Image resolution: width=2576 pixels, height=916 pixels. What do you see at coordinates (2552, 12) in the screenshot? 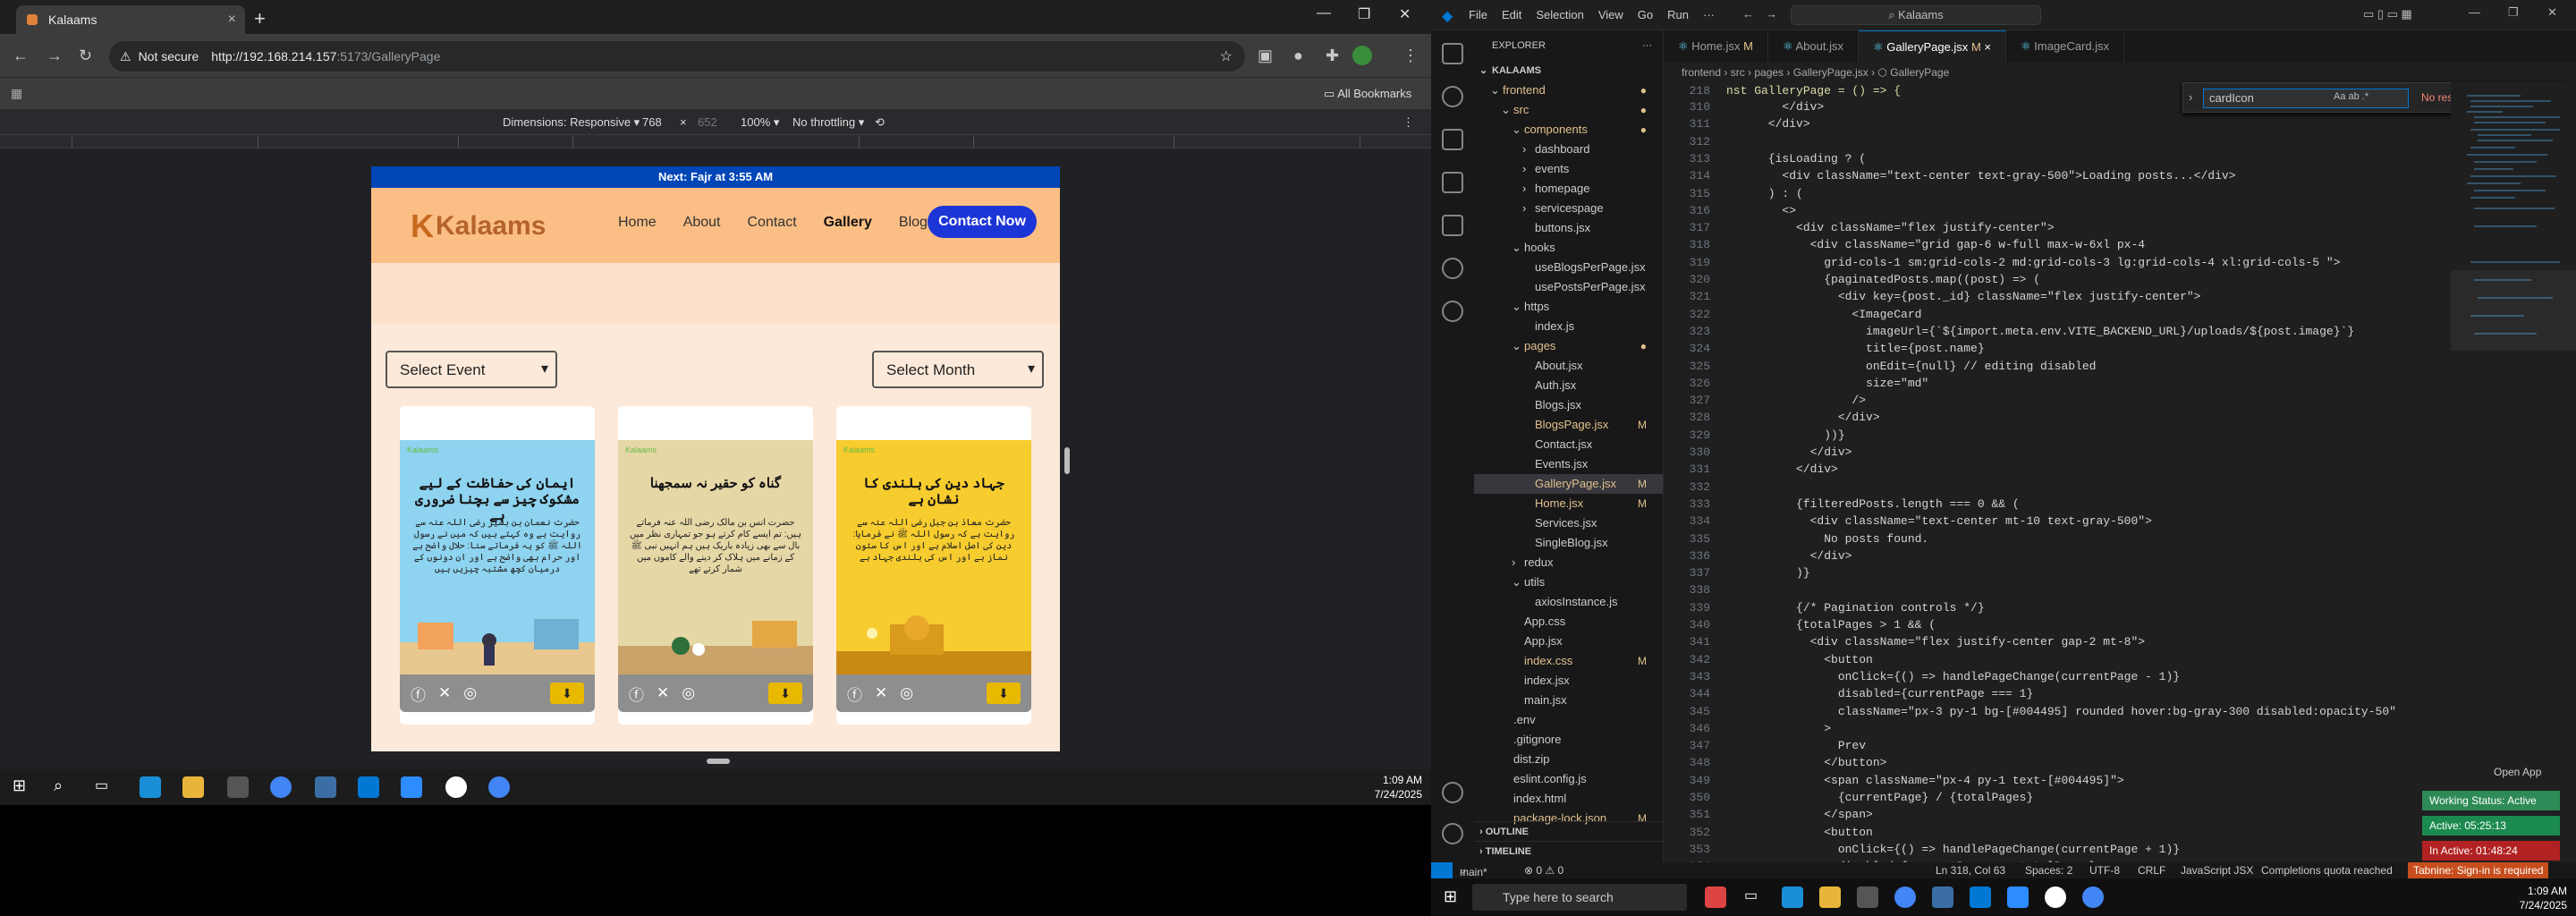
I see `close-window-icon: ✕` at bounding box center [2552, 12].